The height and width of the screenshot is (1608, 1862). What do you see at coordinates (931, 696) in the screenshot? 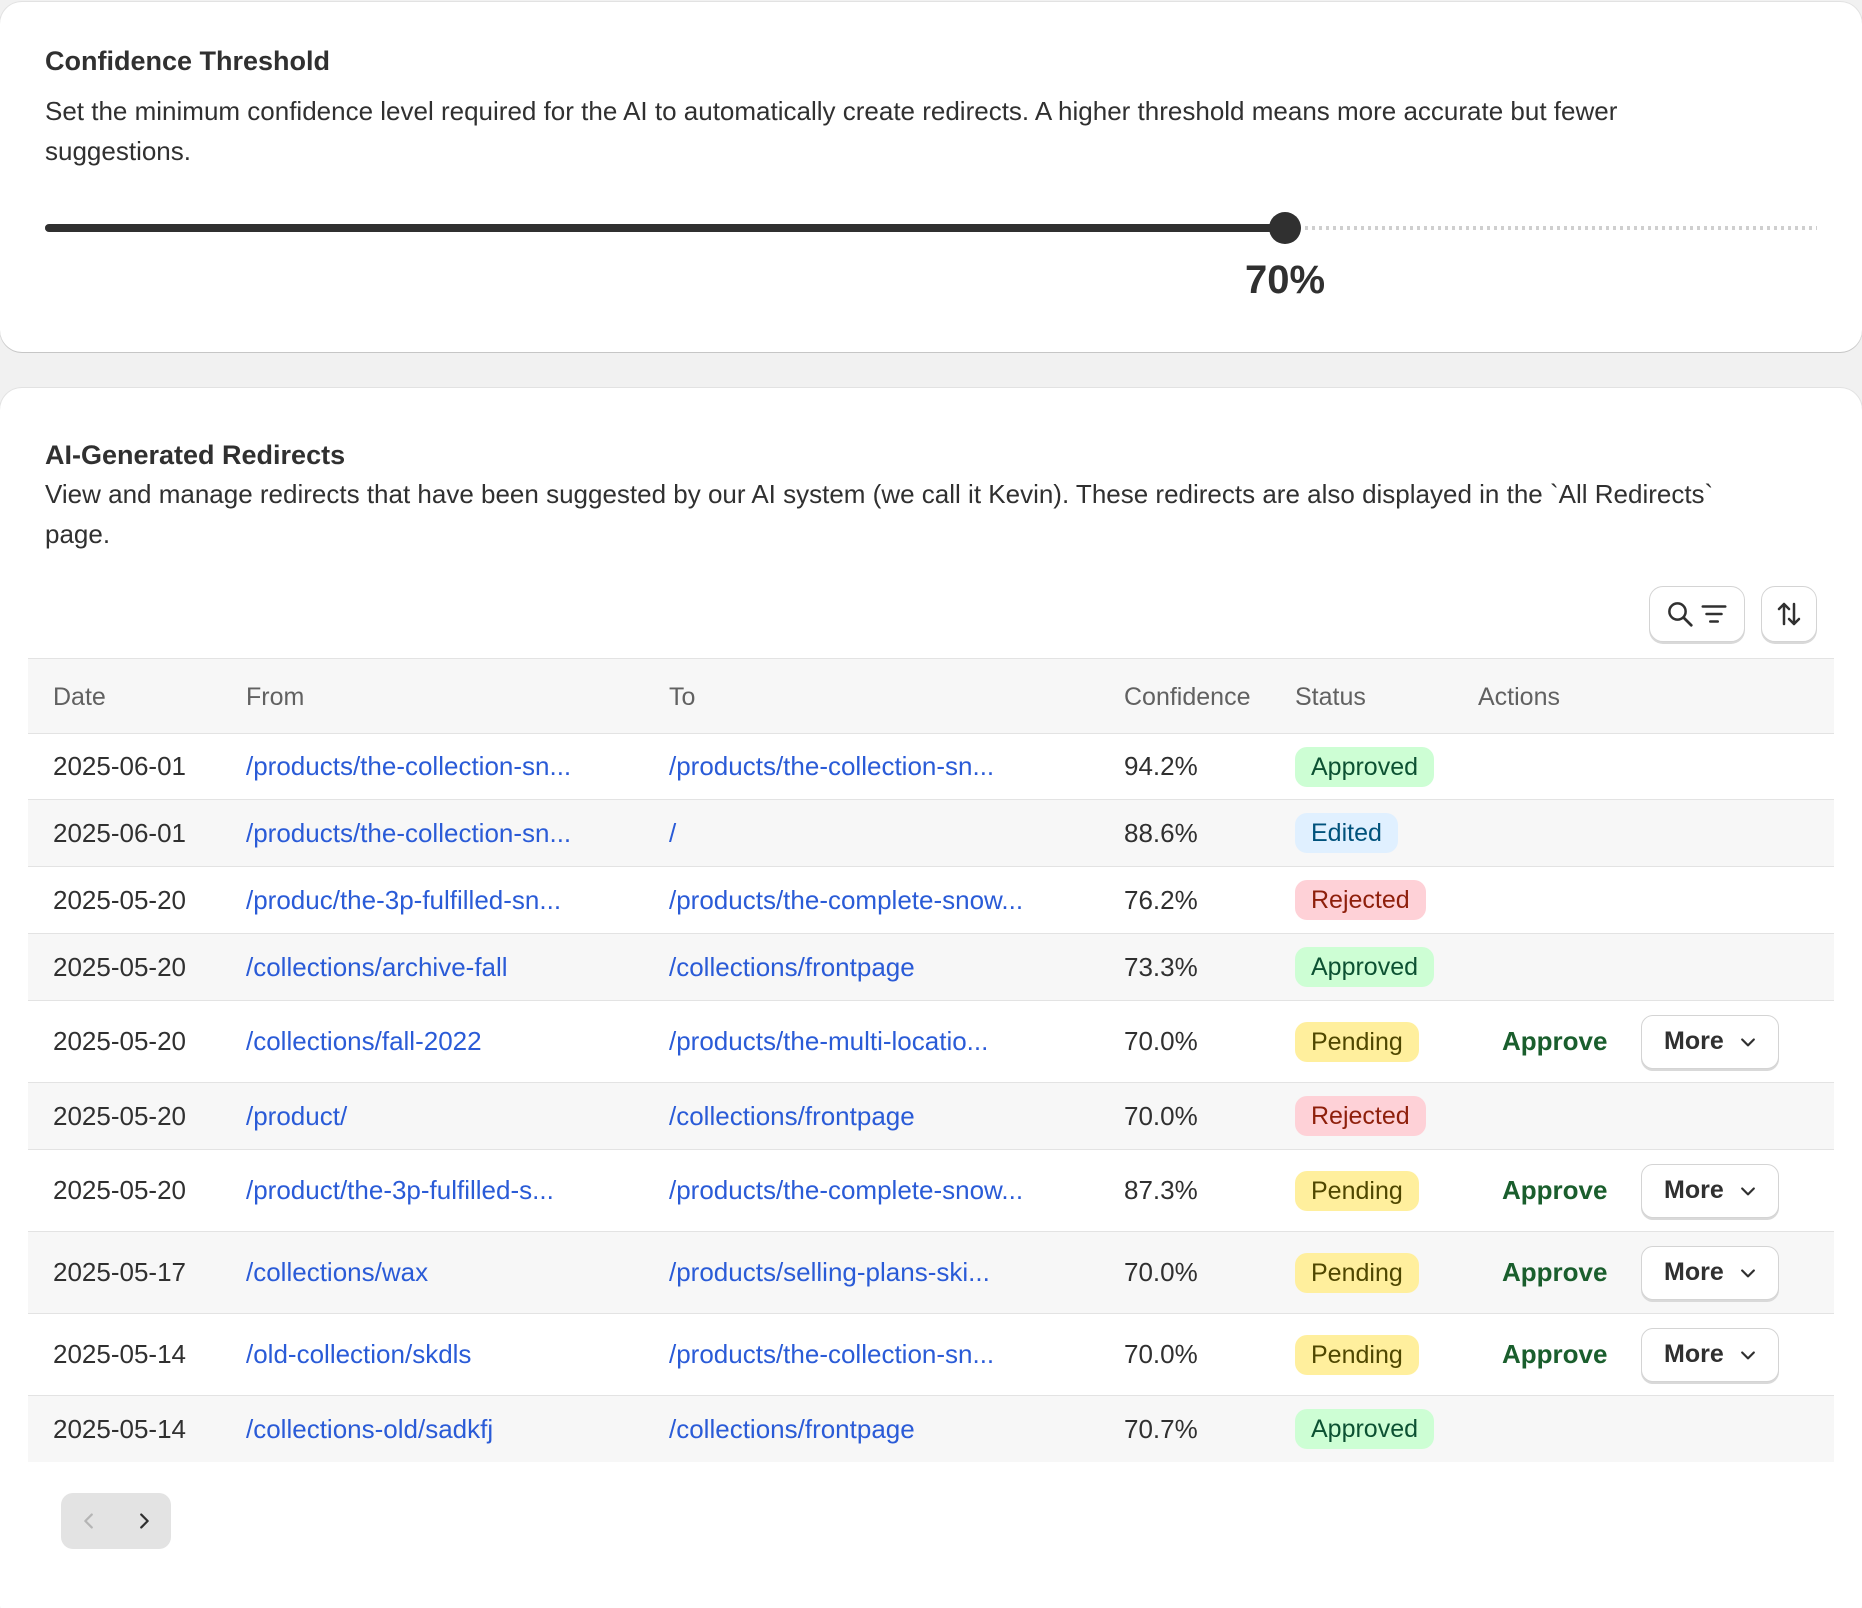
I see `table-header: Date From To Confidence Status Actions` at bounding box center [931, 696].